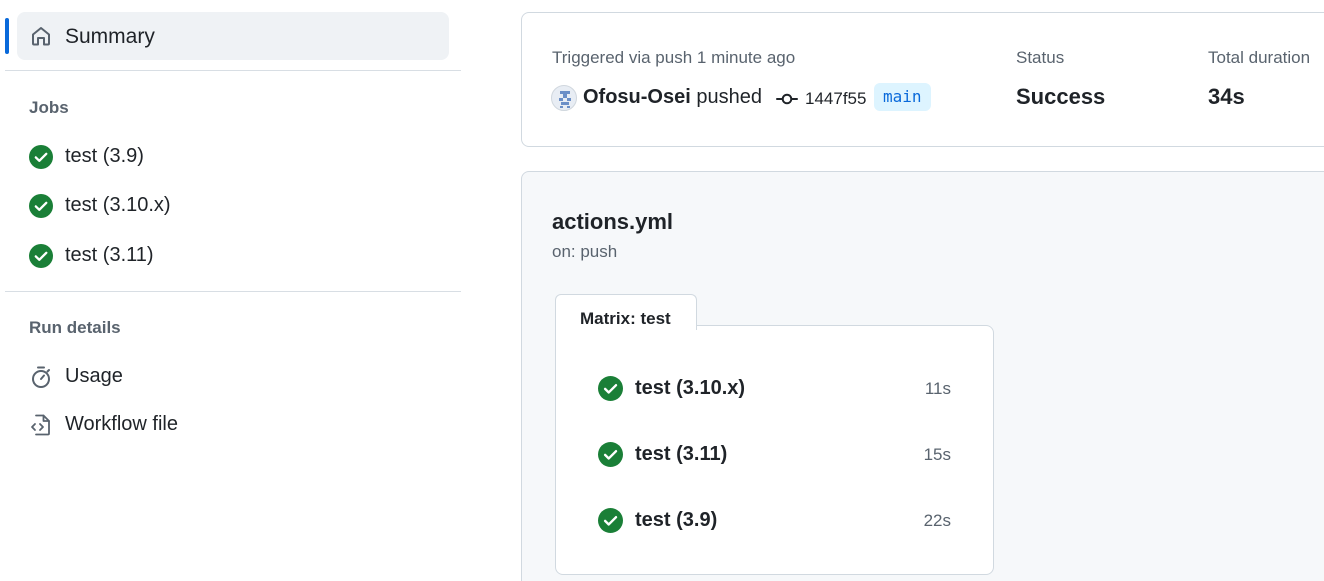 This screenshot has width=1324, height=581. Describe the element at coordinates (75, 327) in the screenshot. I see `run-details-section-title: Run details` at that location.